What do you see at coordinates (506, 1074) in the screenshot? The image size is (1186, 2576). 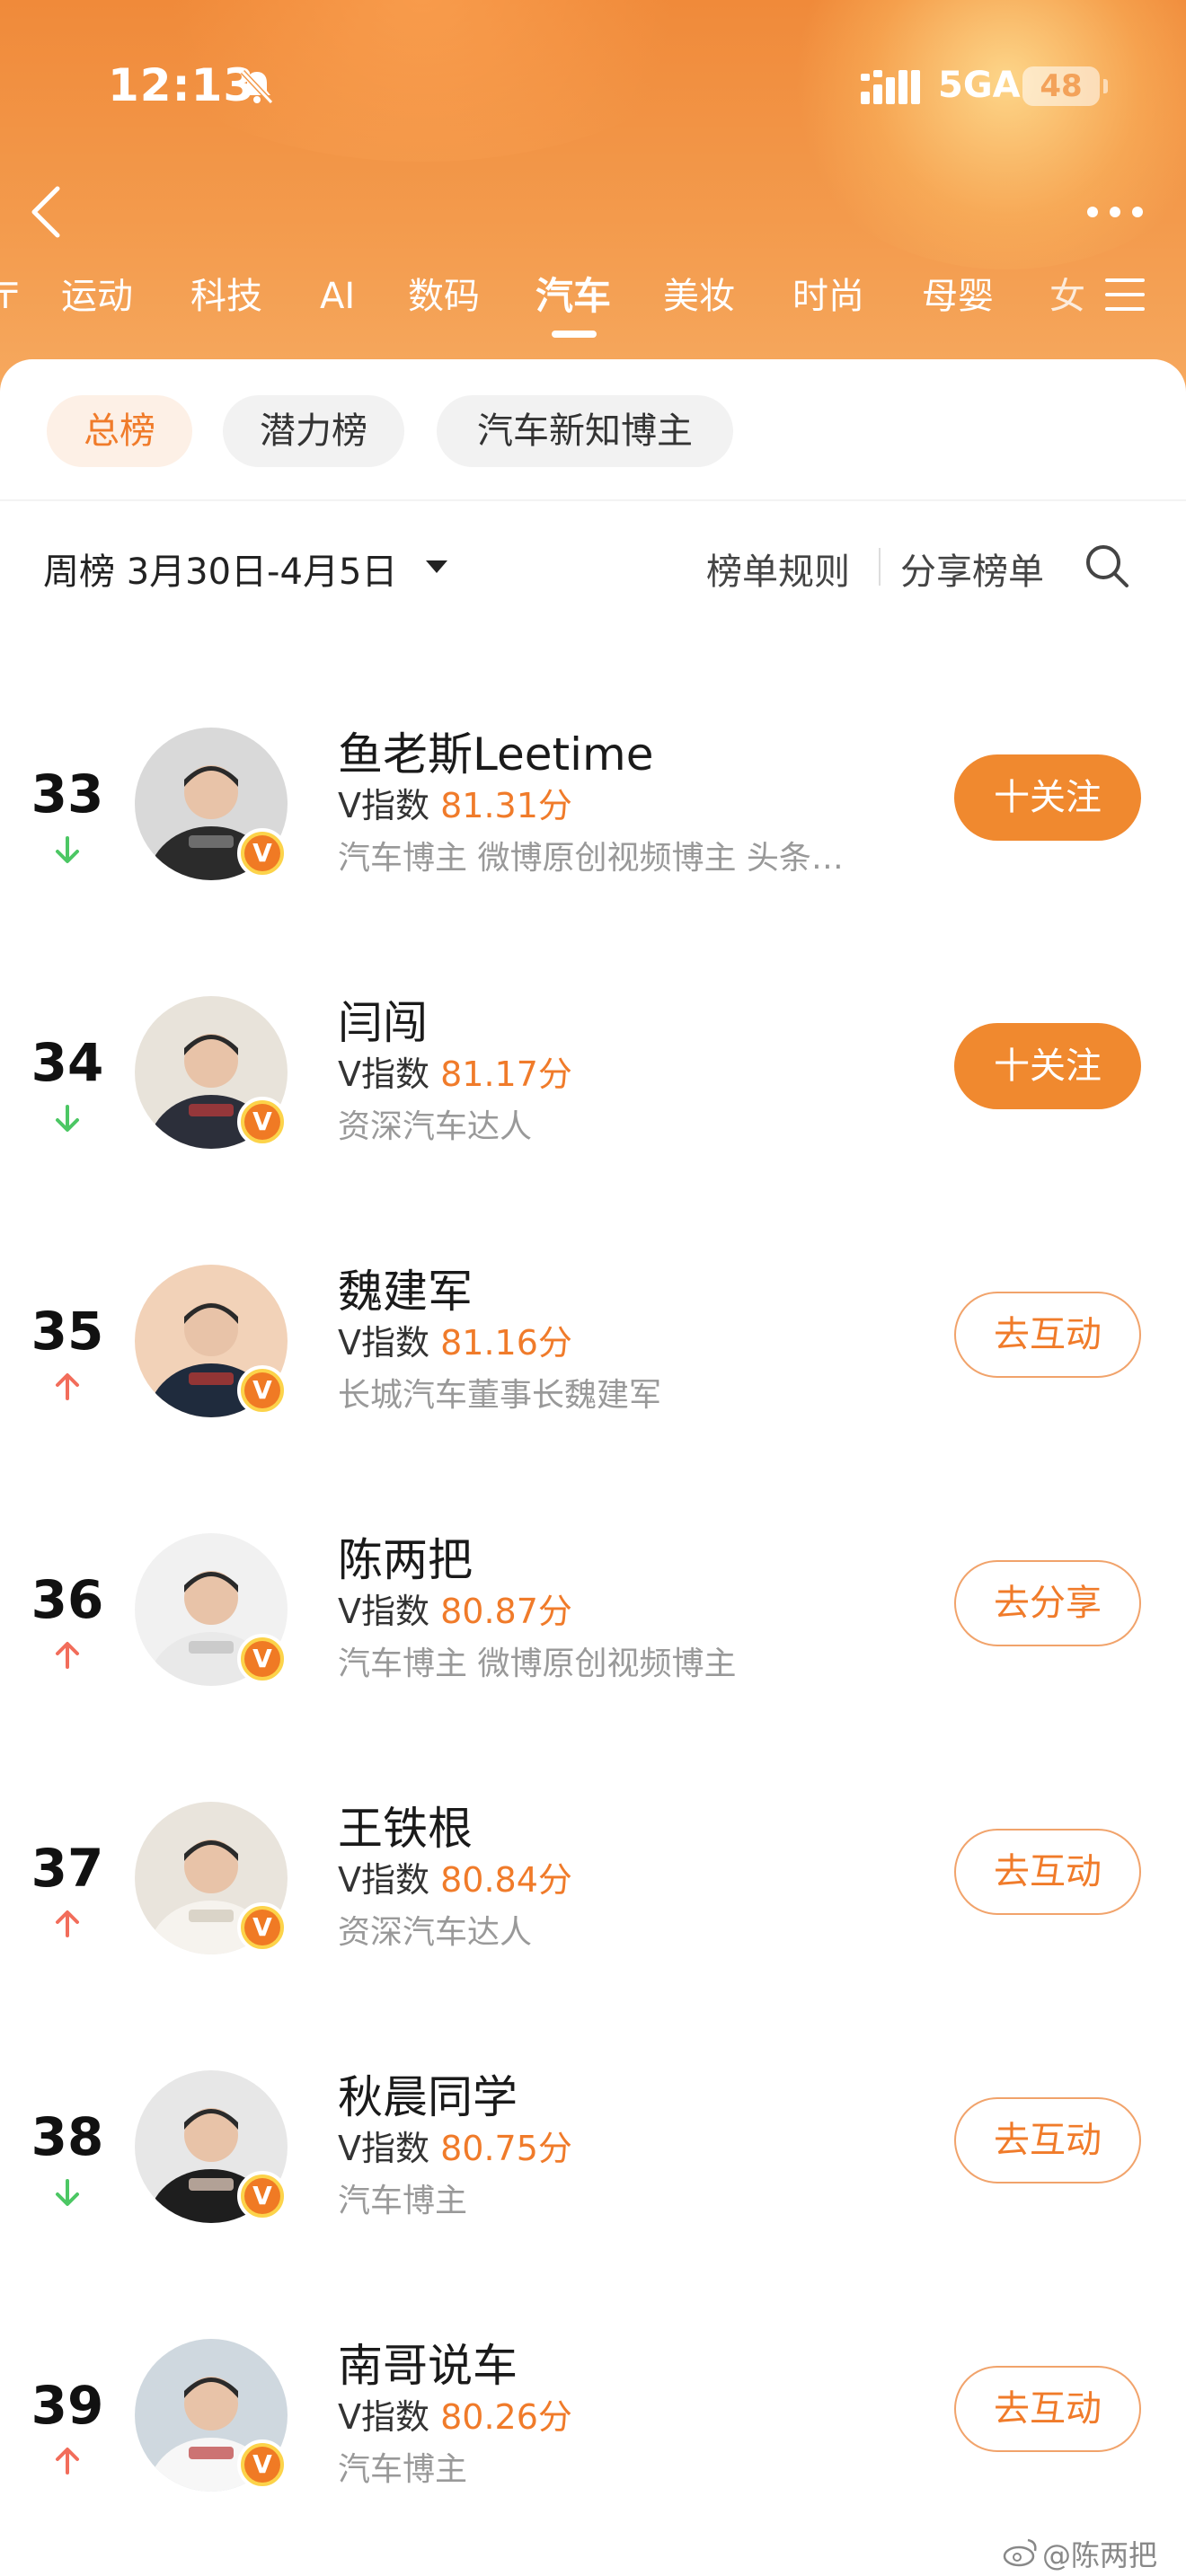 I see `v-index-score: 81.17分` at bounding box center [506, 1074].